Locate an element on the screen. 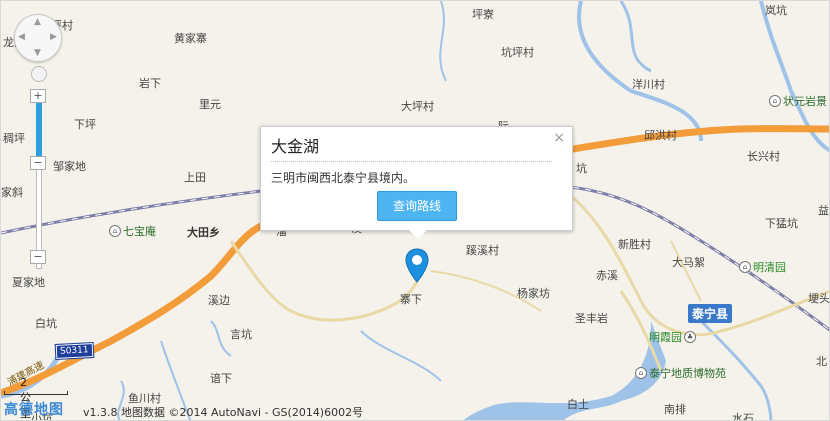  place-label: 坑坪村 is located at coordinates (517, 52).